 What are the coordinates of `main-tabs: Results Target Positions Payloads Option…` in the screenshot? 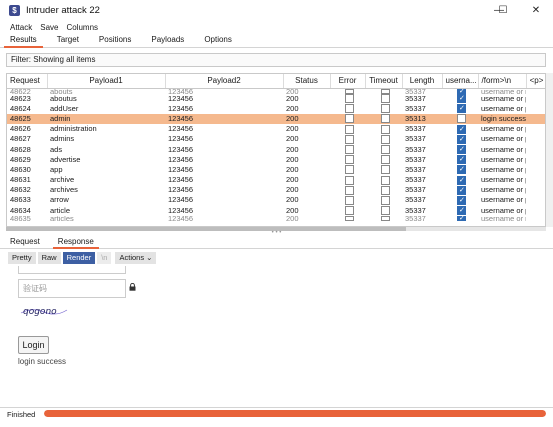 It's located at (276, 41).